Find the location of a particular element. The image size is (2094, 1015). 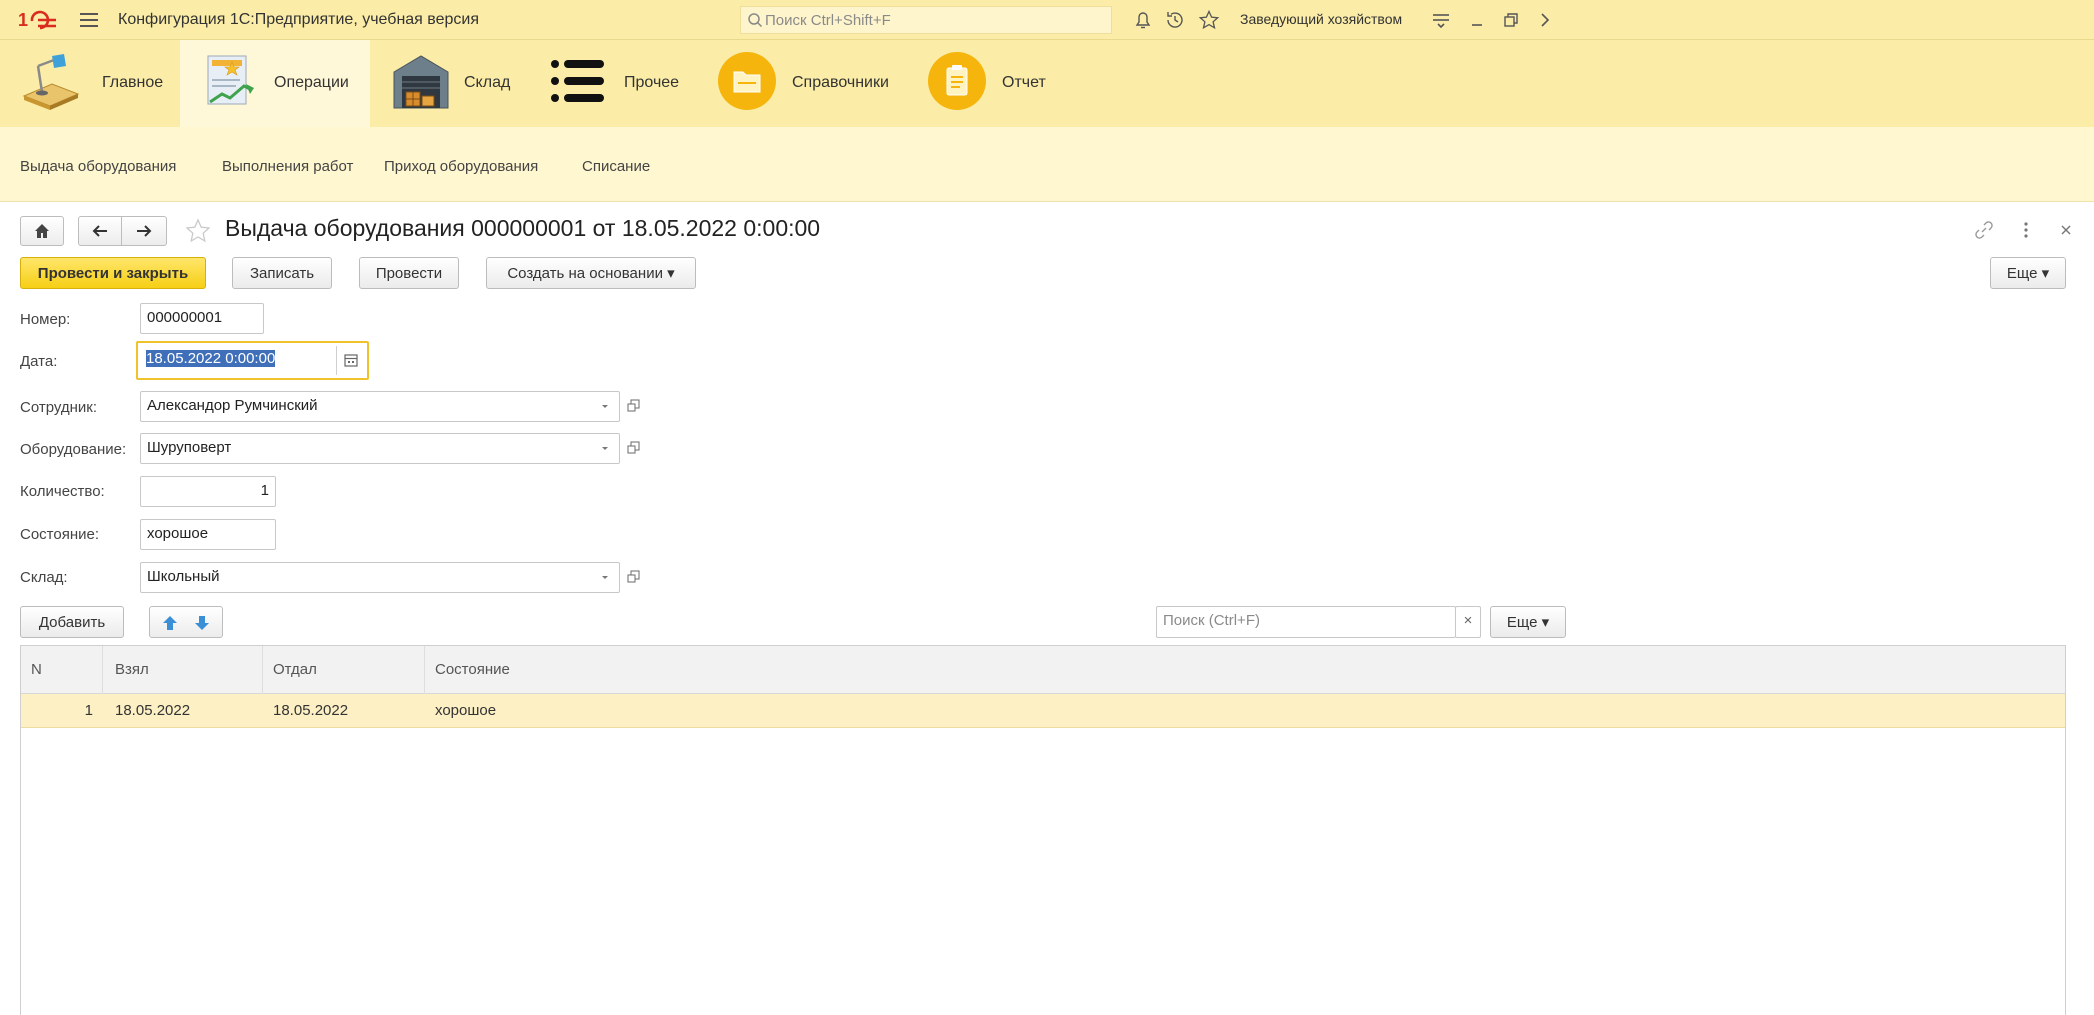

equipment-input: Шуруповерт is located at coordinates (380, 448).